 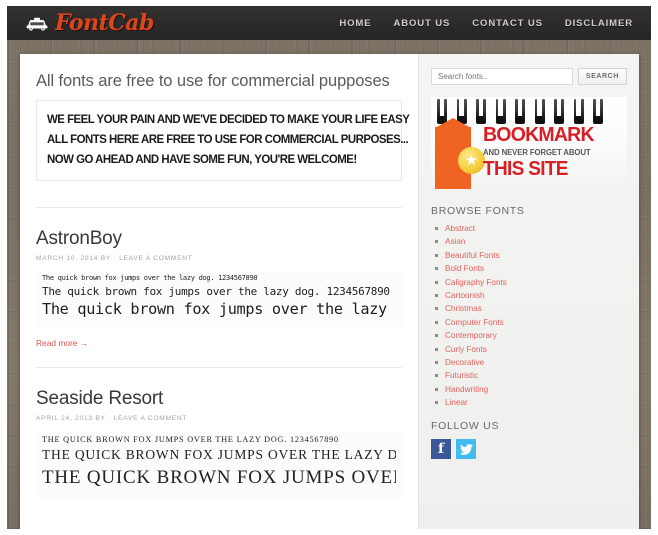 What do you see at coordinates (219, 239) in the screenshot?
I see `post-title: AstronBoy` at bounding box center [219, 239].